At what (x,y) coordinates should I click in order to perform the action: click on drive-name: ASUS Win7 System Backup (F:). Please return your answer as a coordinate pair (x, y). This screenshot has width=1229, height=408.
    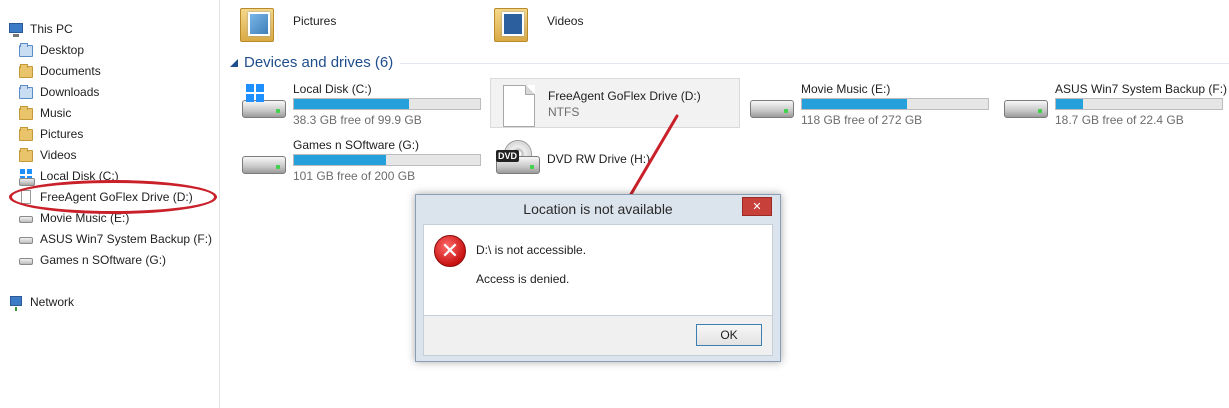
    Looking at the image, I should click on (1141, 89).